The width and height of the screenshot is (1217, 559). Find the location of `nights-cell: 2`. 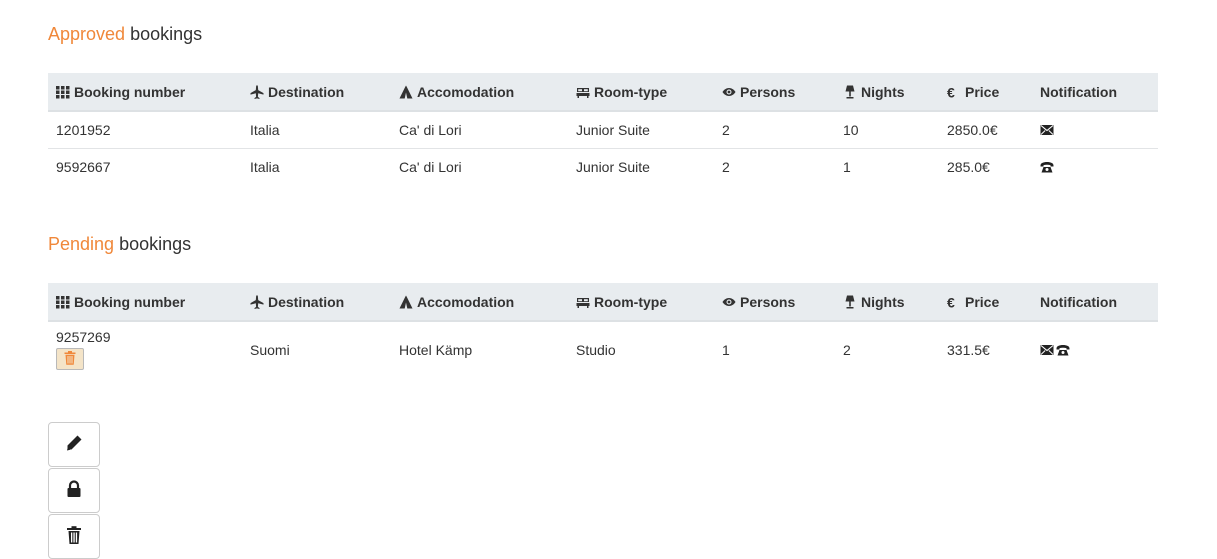

nights-cell: 2 is located at coordinates (847, 349).